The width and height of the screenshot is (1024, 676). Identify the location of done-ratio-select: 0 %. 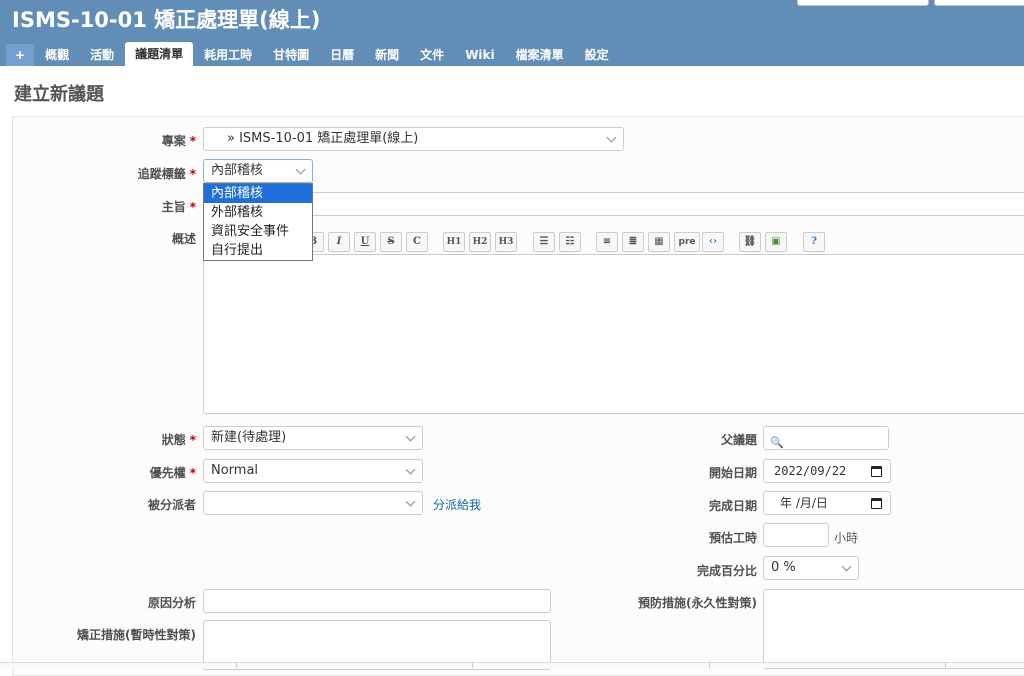
(811, 568).